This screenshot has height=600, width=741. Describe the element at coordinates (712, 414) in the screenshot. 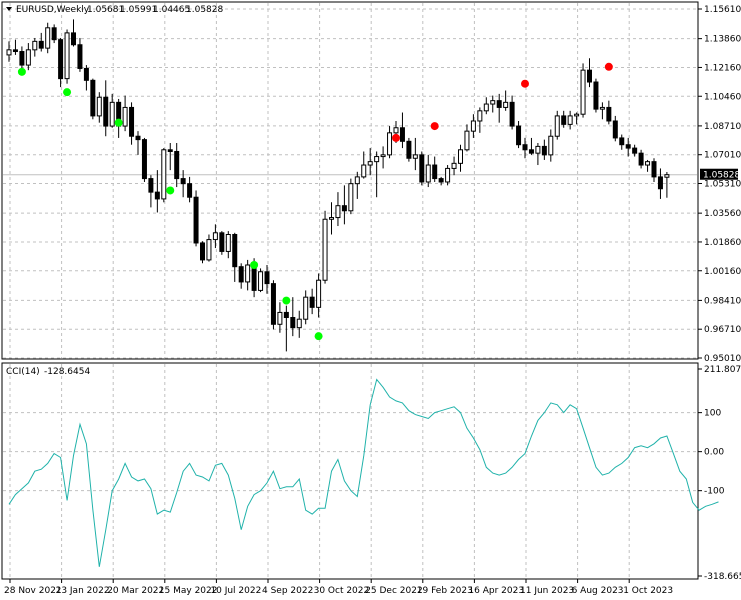

I see `cci-tick-label: 100` at that location.